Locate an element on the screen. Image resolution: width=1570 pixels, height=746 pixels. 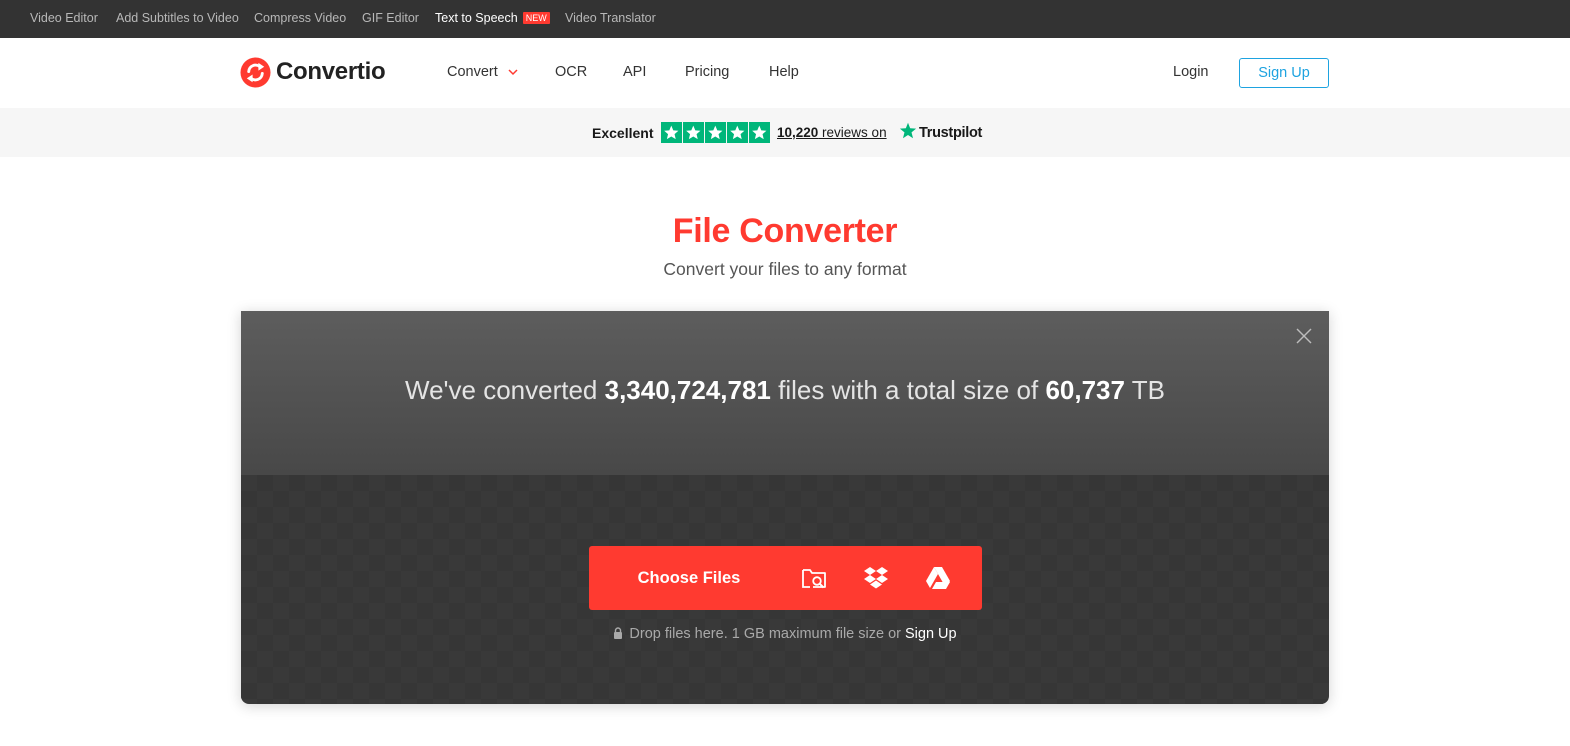
nav-pricing: Pricing is located at coordinates (707, 72).